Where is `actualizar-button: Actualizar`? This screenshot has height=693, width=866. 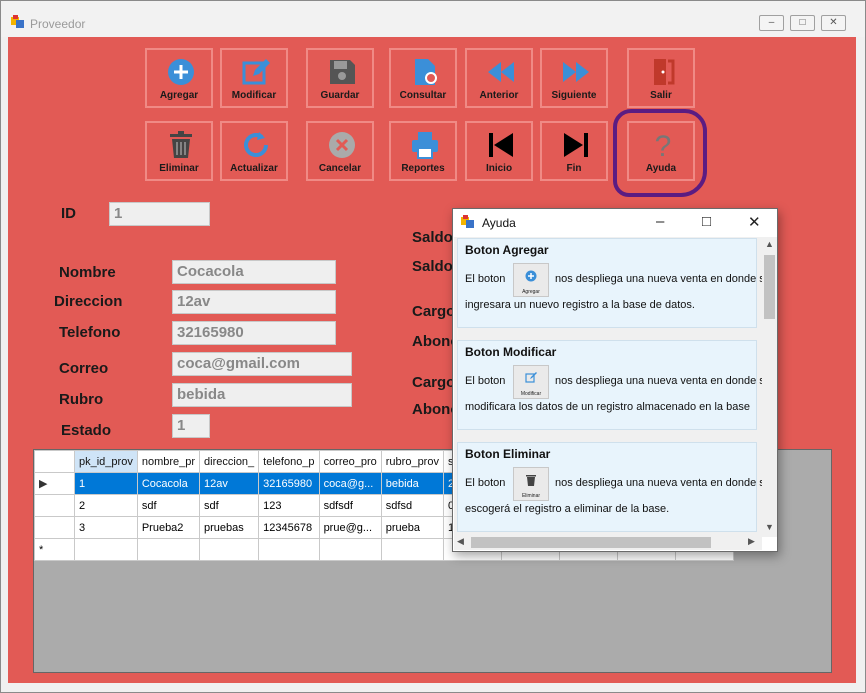 actualizar-button: Actualizar is located at coordinates (254, 151).